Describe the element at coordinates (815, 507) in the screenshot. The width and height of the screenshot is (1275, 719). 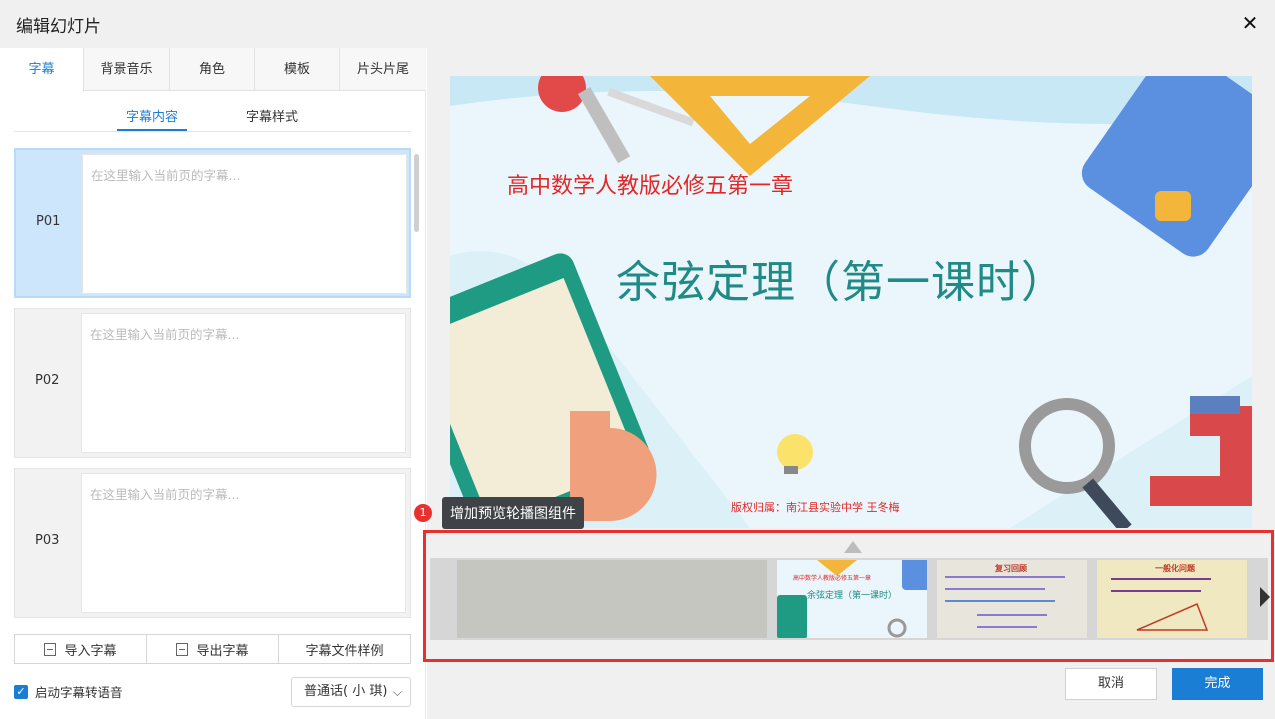
I see `slide-copyright: 版权归属：南江县实验中学 王冬梅` at that location.